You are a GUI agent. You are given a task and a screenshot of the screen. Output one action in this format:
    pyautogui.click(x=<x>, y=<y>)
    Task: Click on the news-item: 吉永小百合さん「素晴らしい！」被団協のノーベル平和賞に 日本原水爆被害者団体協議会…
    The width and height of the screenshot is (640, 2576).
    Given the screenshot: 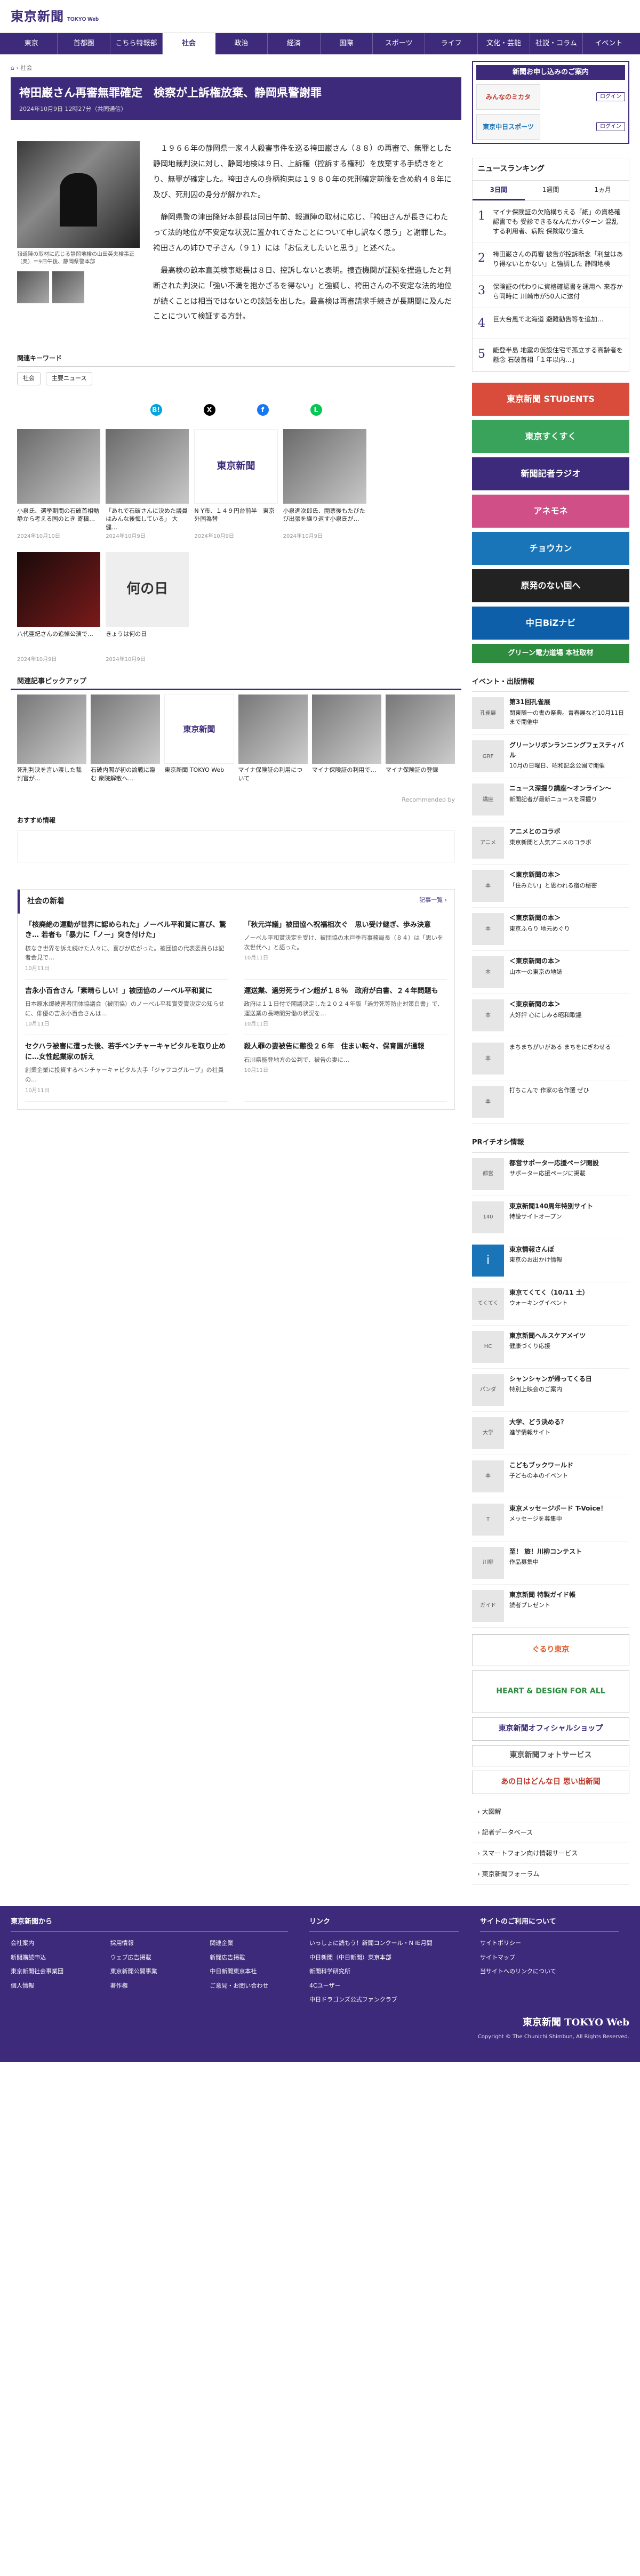 What is the action you would take?
    pyautogui.click(x=126, y=1008)
    